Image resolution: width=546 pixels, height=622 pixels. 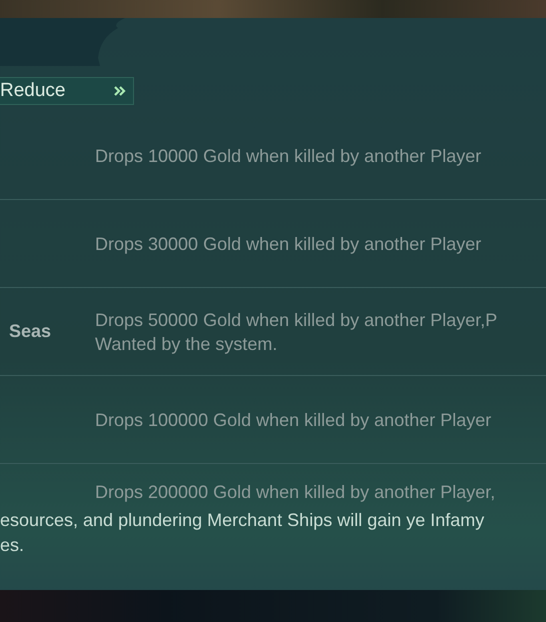 What do you see at coordinates (29, 331) in the screenshot?
I see `rank-name: Seas` at bounding box center [29, 331].